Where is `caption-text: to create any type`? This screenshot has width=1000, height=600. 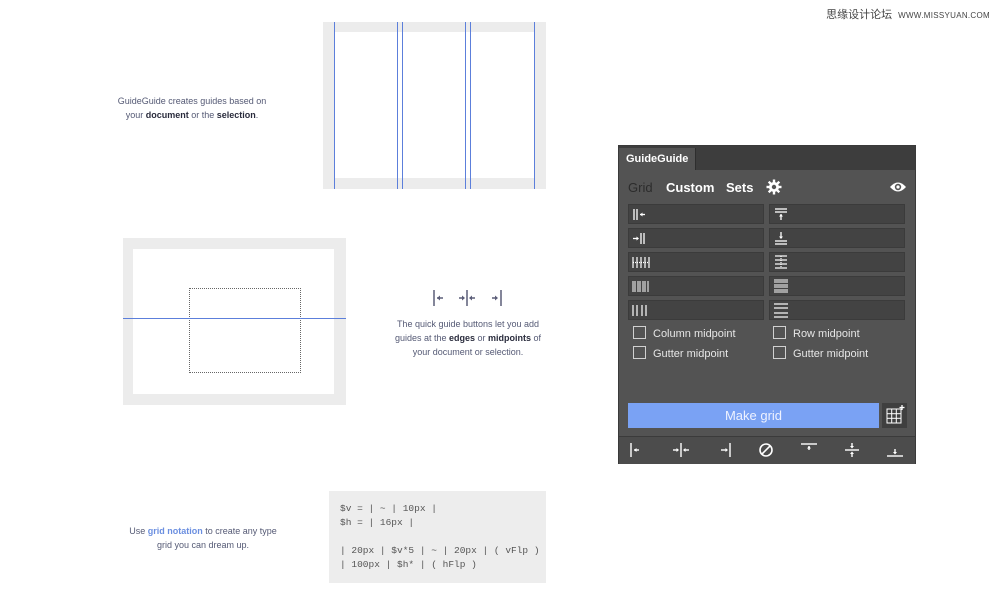 caption-text: to create any type is located at coordinates (239, 531).